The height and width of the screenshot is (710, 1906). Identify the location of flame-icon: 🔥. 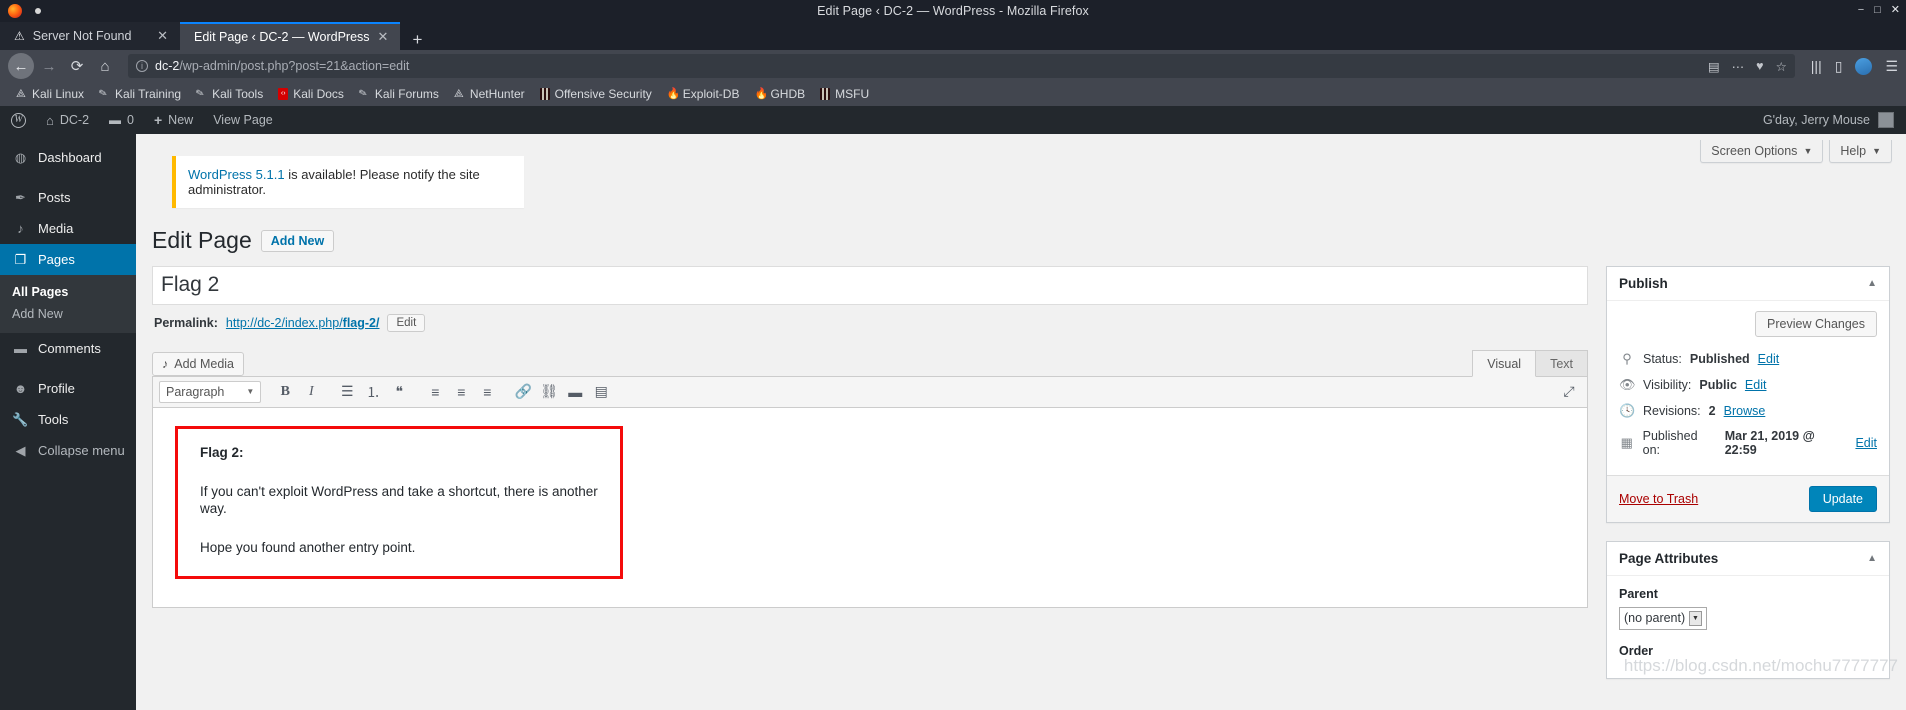
(761, 94).